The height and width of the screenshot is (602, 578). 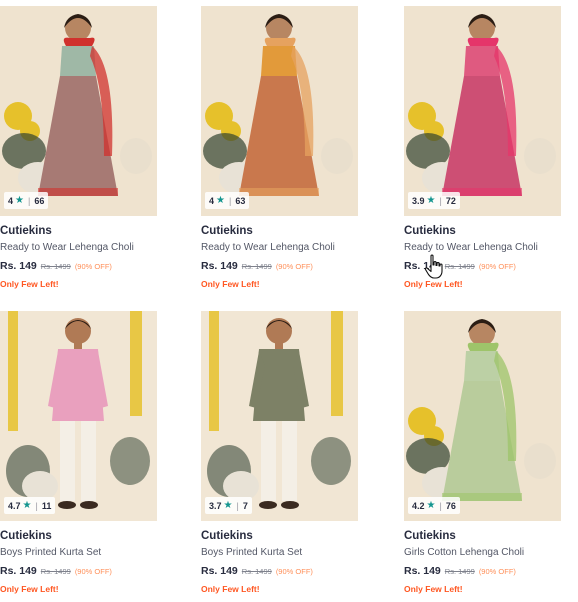 I want to click on rating-count: 7, so click(x=245, y=505).